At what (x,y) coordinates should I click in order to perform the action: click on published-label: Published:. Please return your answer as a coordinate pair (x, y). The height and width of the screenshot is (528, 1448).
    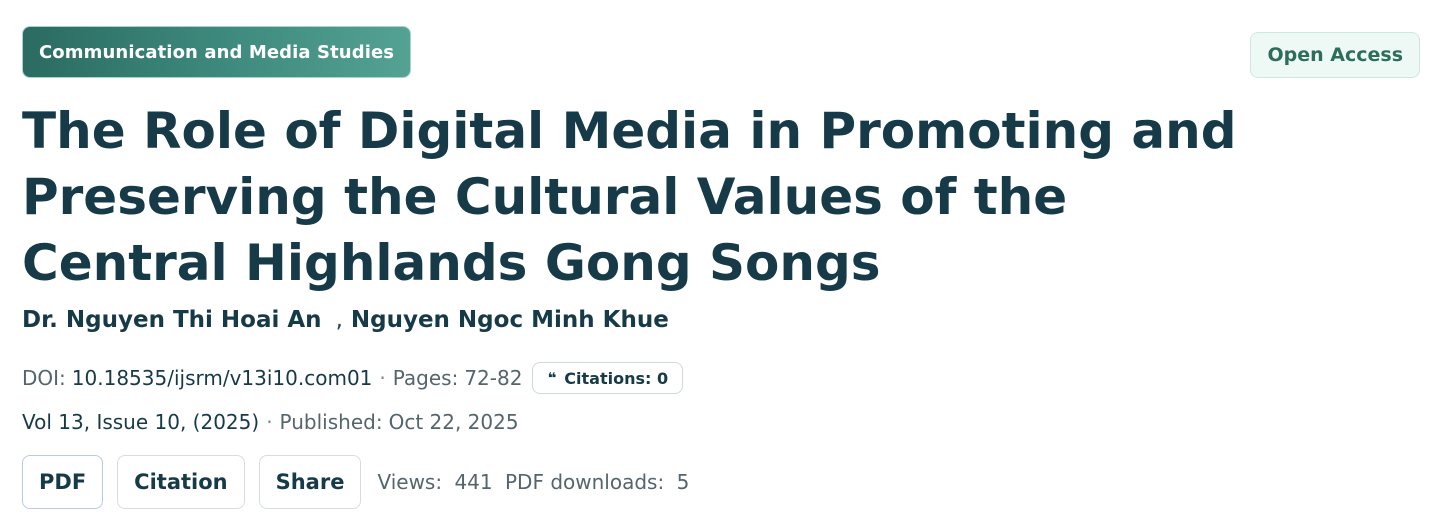
    Looking at the image, I should click on (331, 422).